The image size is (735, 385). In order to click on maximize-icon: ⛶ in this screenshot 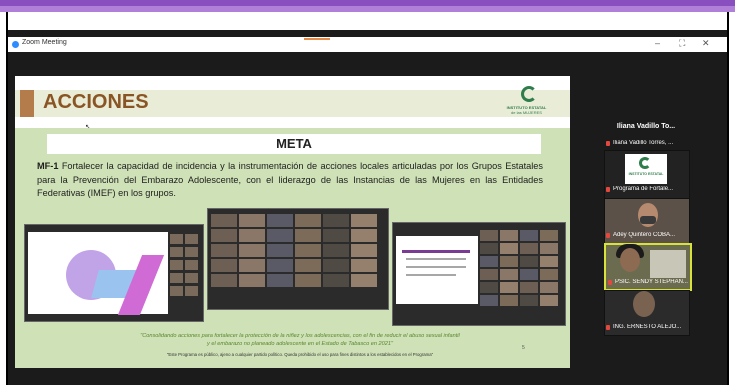, I will do `click(682, 43)`.